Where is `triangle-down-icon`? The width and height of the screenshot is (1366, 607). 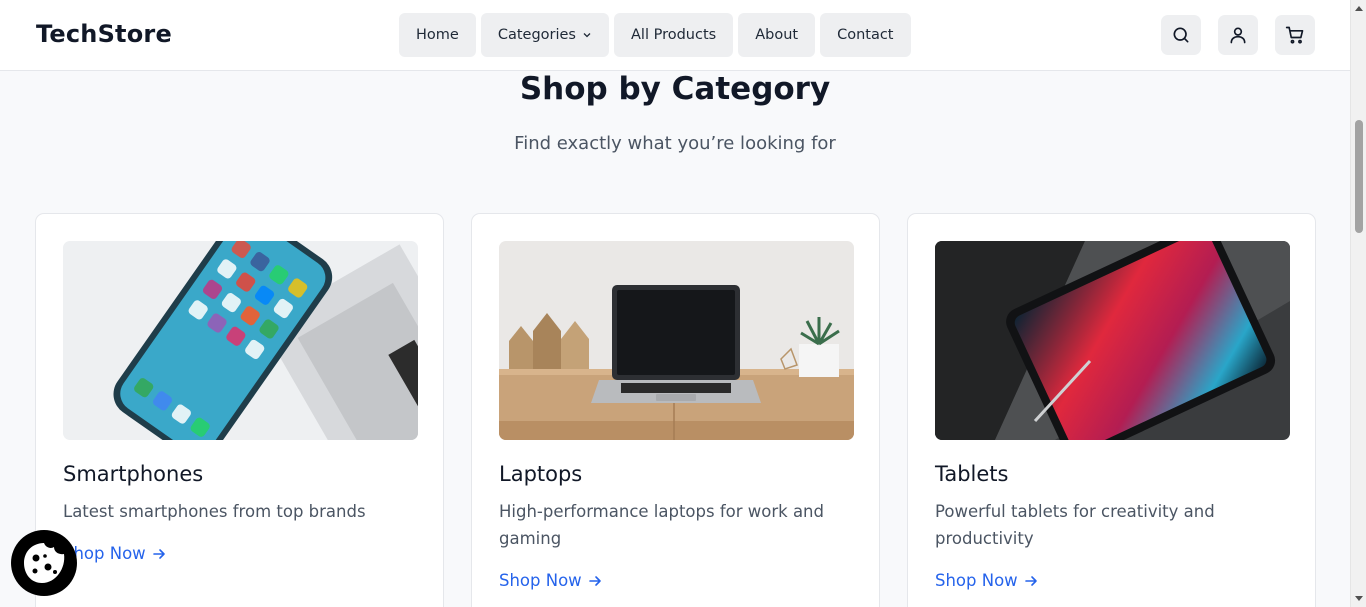
triangle-down-icon is located at coordinates (1359, 598).